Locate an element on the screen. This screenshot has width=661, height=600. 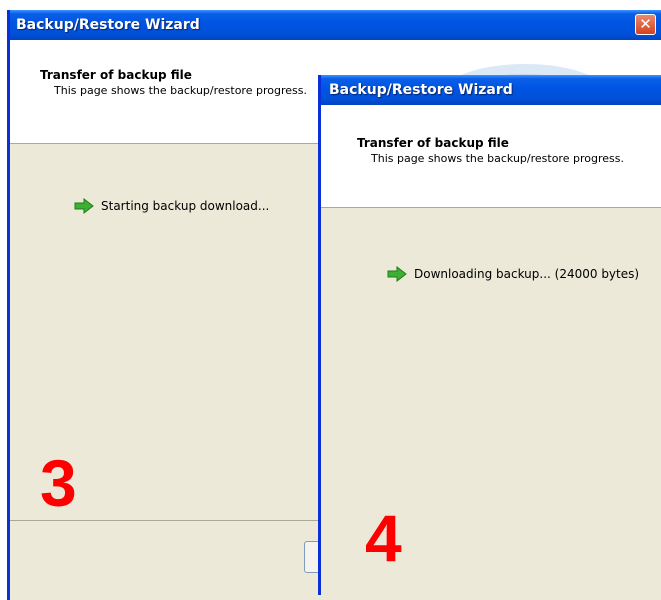
close-button: ✕ is located at coordinates (645, 24).